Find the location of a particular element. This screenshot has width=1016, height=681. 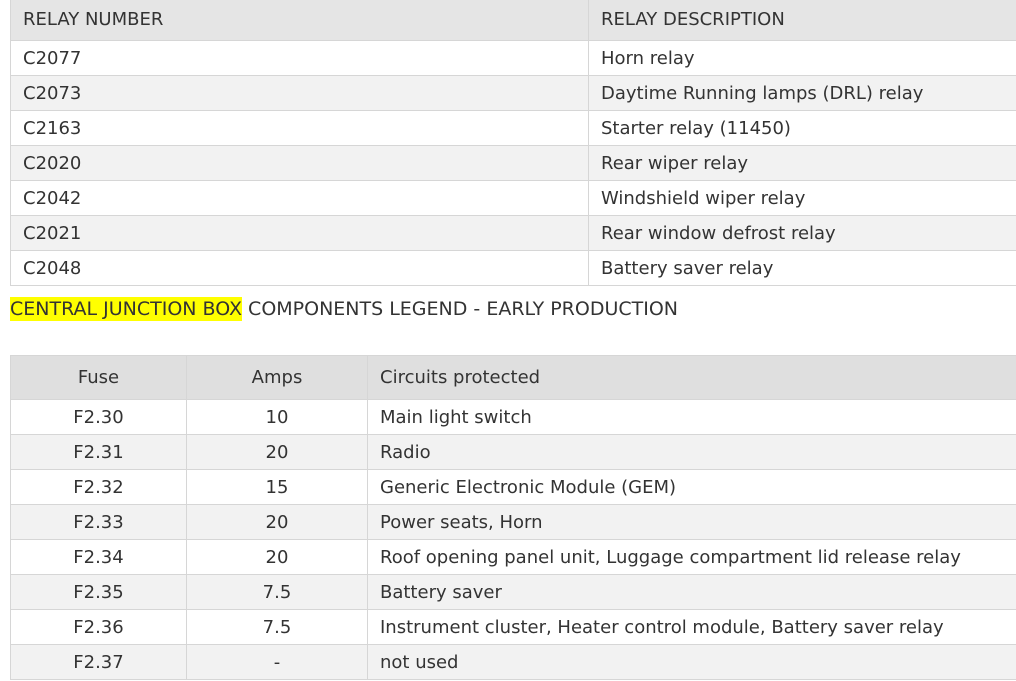

fuse-circuits: not used is located at coordinates (691, 662).